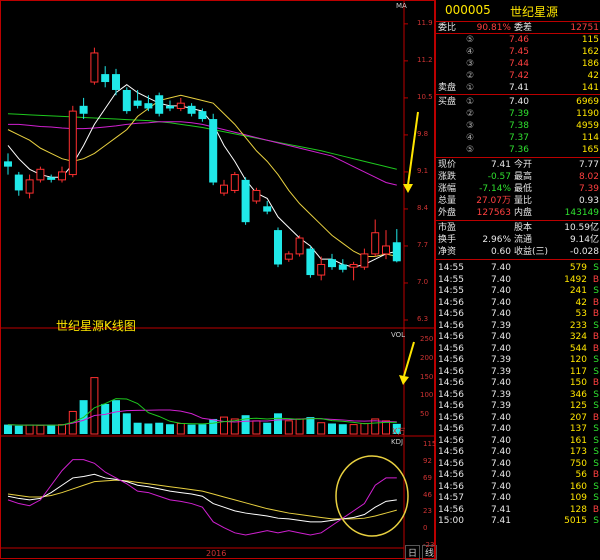 The image size is (600, 560). I want to click on tick-row: 14:56 7.39 117 S, so click(518, 372).